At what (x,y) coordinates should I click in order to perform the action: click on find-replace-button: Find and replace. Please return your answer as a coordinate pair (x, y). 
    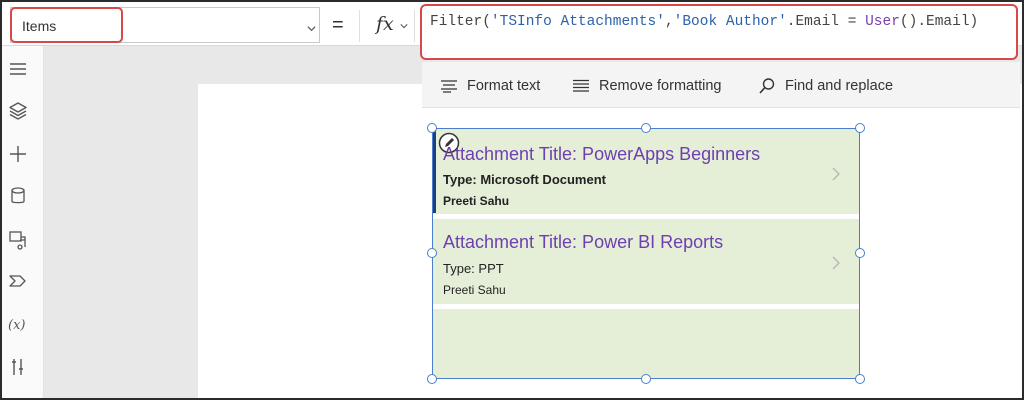
    Looking at the image, I should click on (825, 86).